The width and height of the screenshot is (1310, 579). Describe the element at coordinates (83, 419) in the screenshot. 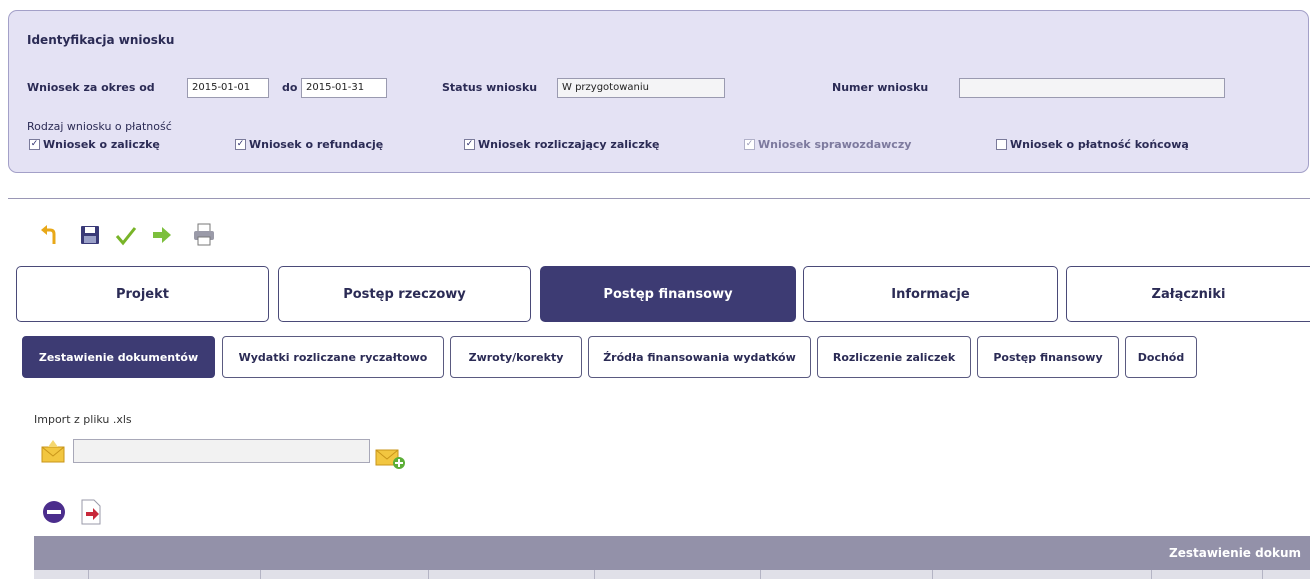

I see `import-label: Import z pliku .xls` at that location.